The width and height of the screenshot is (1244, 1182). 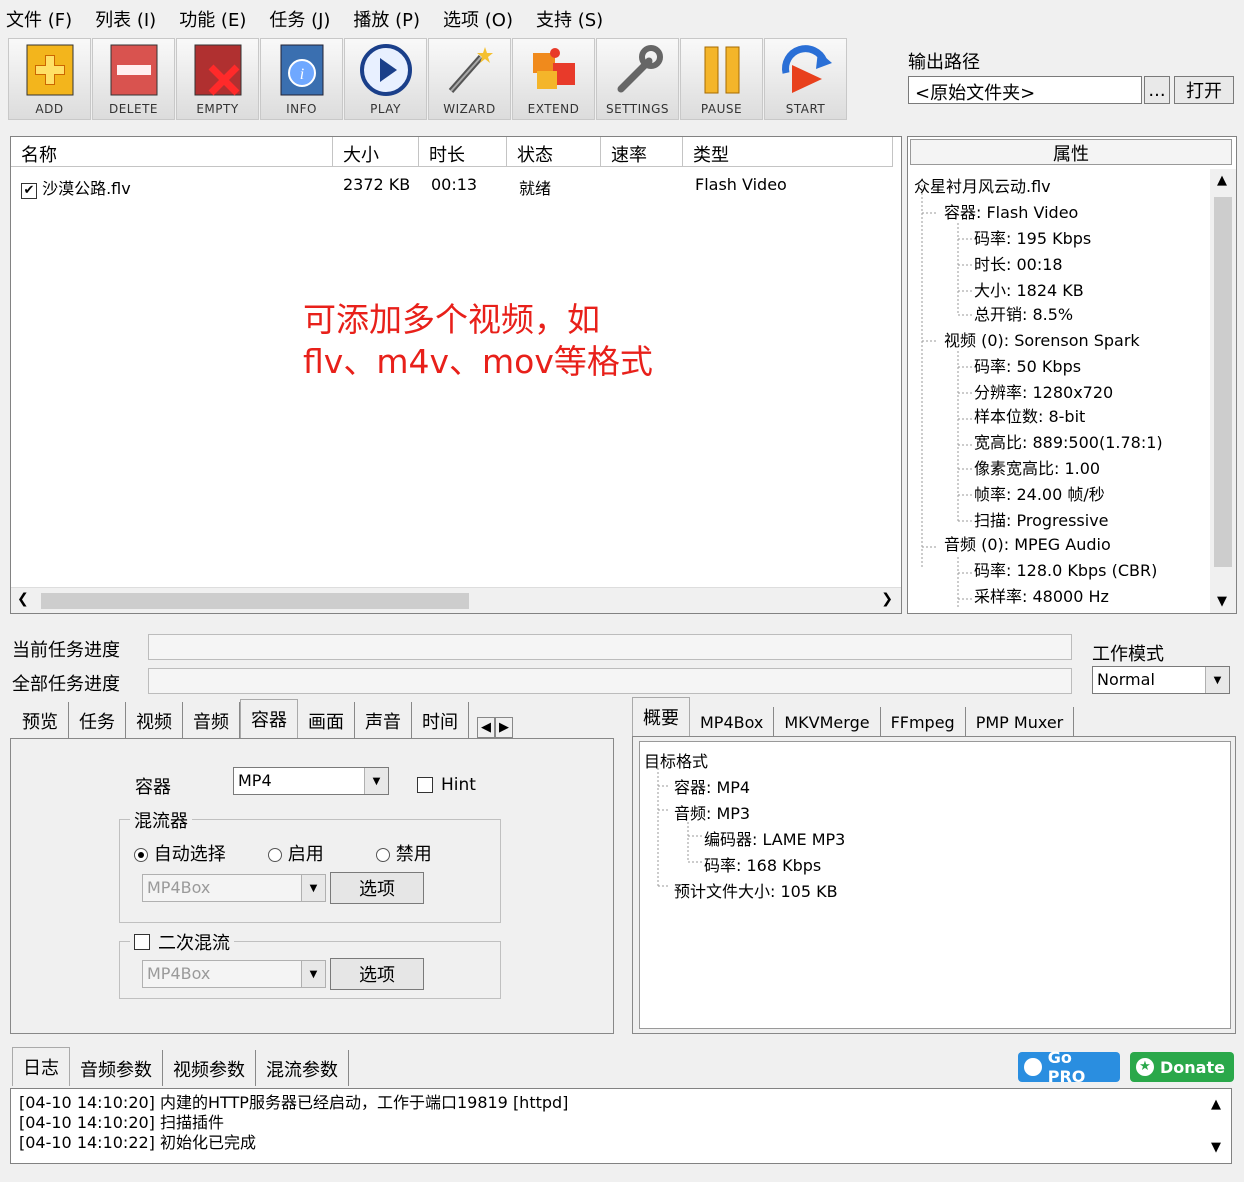 I want to click on menu-function: 功能 (E), so click(x=218, y=19).